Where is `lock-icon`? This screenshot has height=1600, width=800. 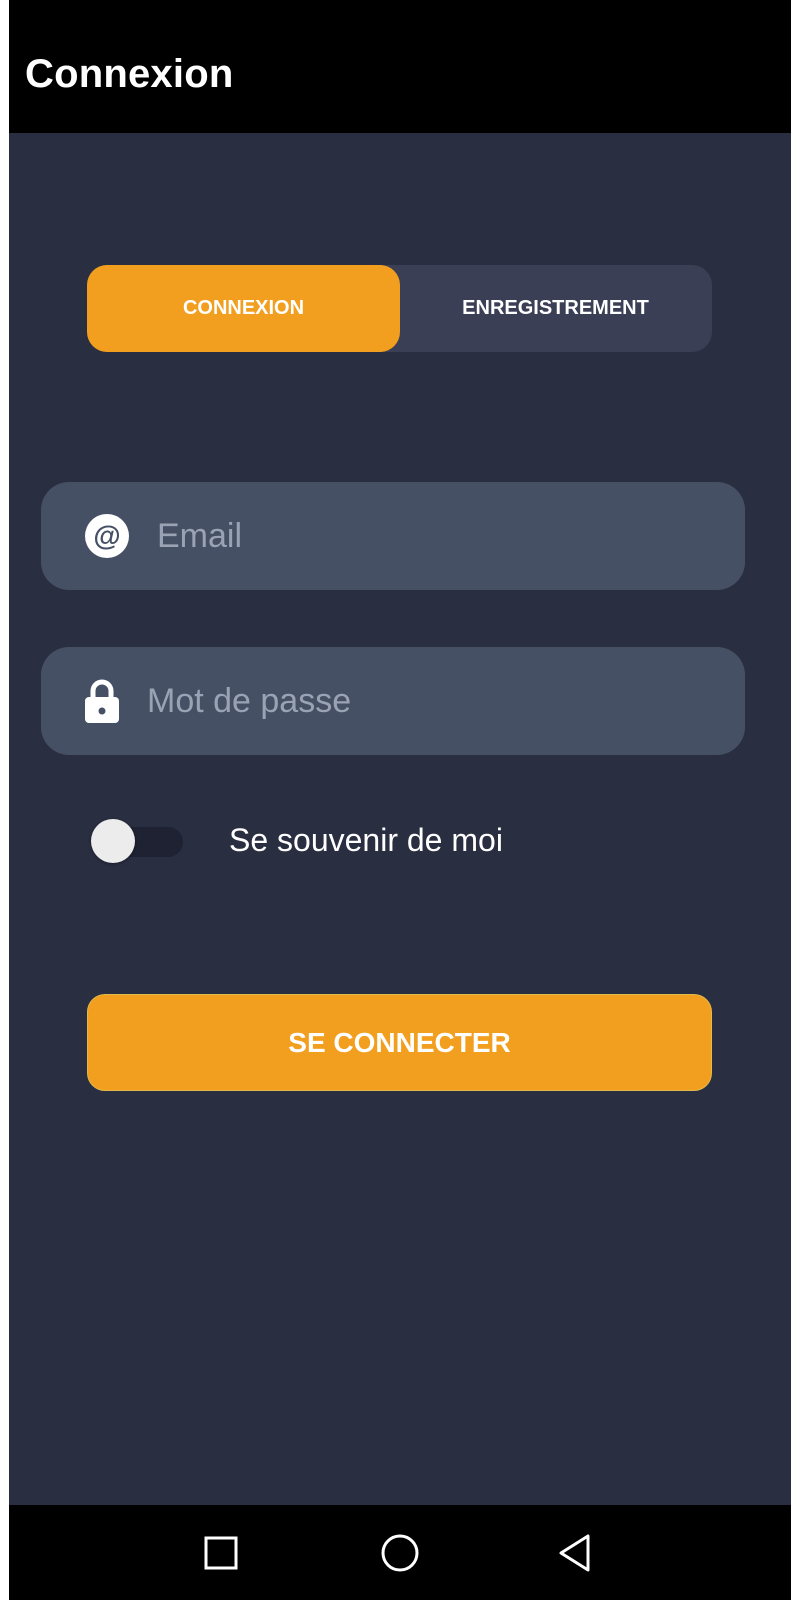 lock-icon is located at coordinates (102, 701).